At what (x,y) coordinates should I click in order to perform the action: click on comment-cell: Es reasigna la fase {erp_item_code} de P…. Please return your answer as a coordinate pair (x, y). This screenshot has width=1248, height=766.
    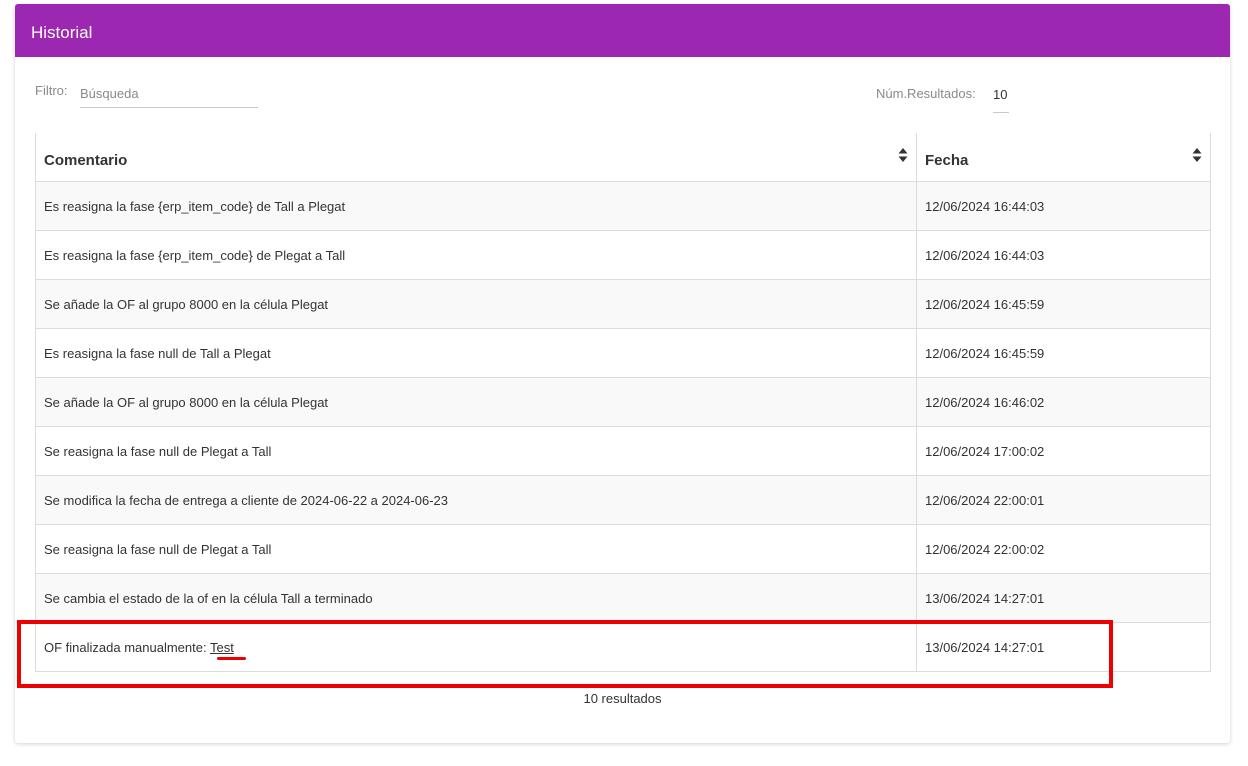
    Looking at the image, I should click on (476, 255).